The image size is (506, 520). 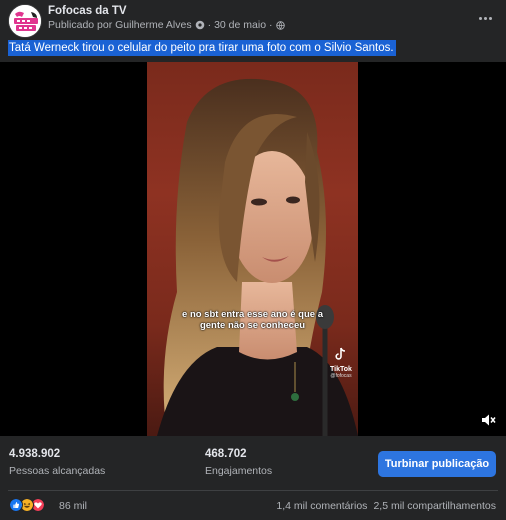 What do you see at coordinates (240, 25) in the screenshot?
I see `post-date: 30 de maio` at bounding box center [240, 25].